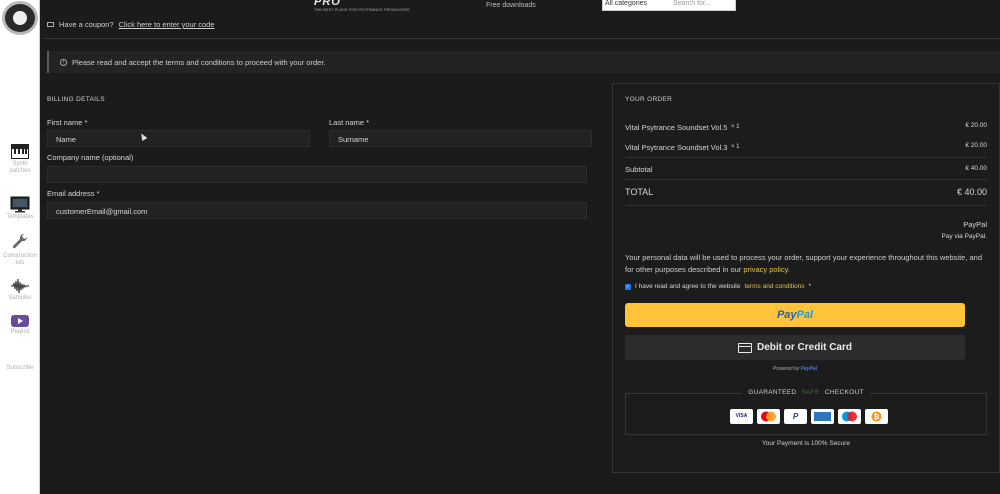 This screenshot has width=1000, height=494. What do you see at coordinates (971, 192) in the screenshot?
I see `total-value: € 40.00` at bounding box center [971, 192].